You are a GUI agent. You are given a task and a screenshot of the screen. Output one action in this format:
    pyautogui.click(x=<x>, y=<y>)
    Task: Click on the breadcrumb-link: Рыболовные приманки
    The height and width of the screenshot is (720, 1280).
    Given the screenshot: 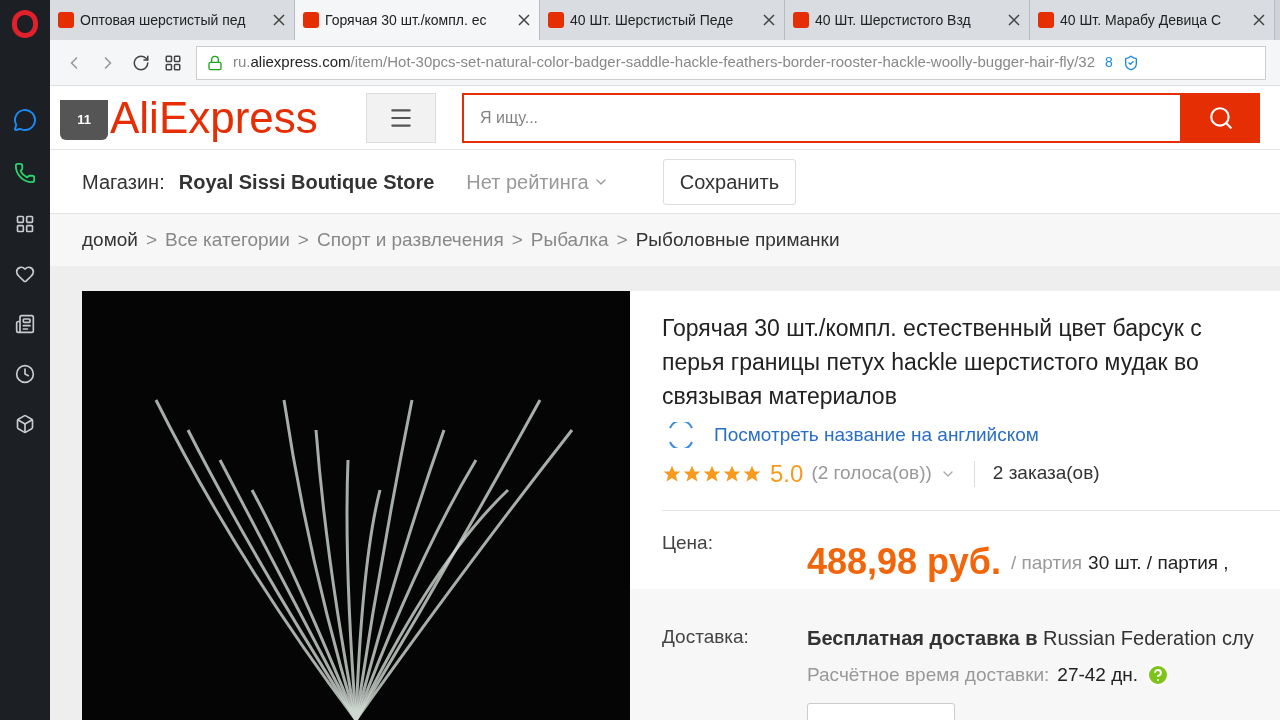 What is the action you would take?
    pyautogui.click(x=737, y=240)
    